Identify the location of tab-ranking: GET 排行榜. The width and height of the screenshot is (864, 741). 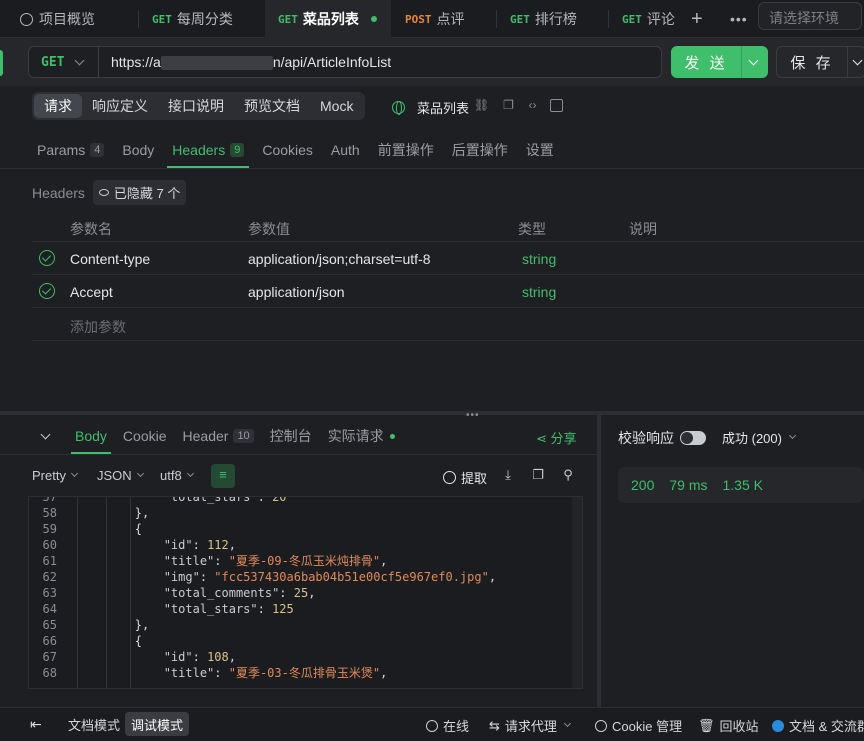
(543, 19).